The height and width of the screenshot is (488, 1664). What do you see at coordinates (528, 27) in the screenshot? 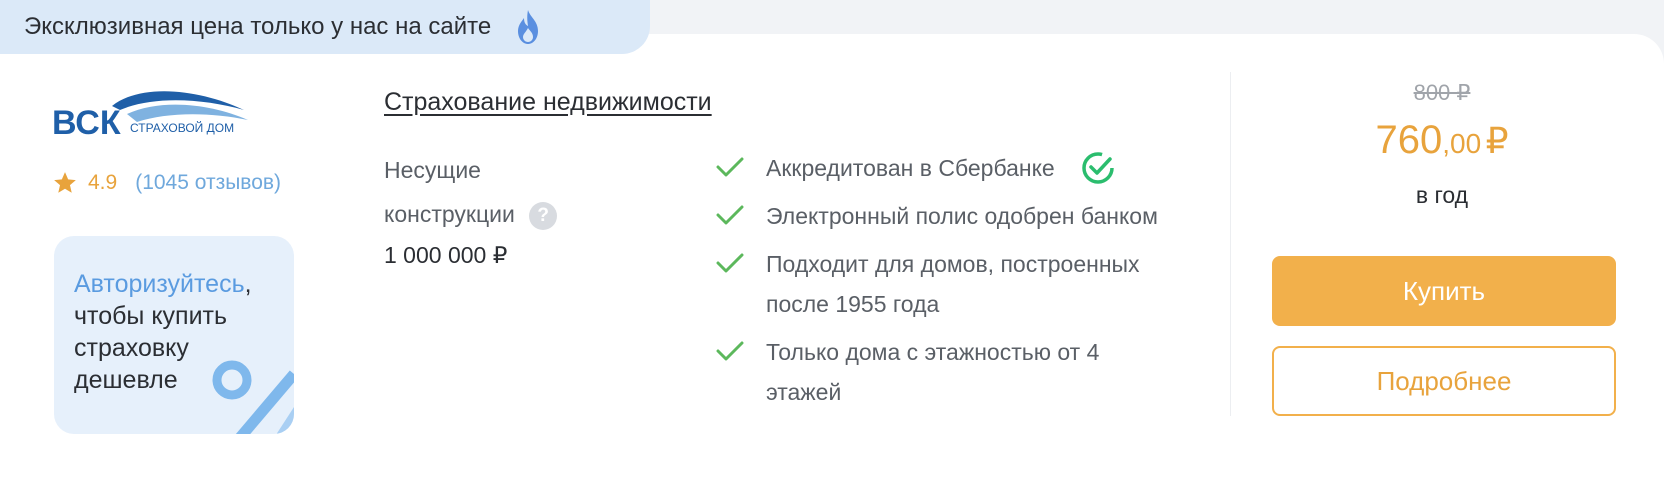
I see `flame-icon` at bounding box center [528, 27].